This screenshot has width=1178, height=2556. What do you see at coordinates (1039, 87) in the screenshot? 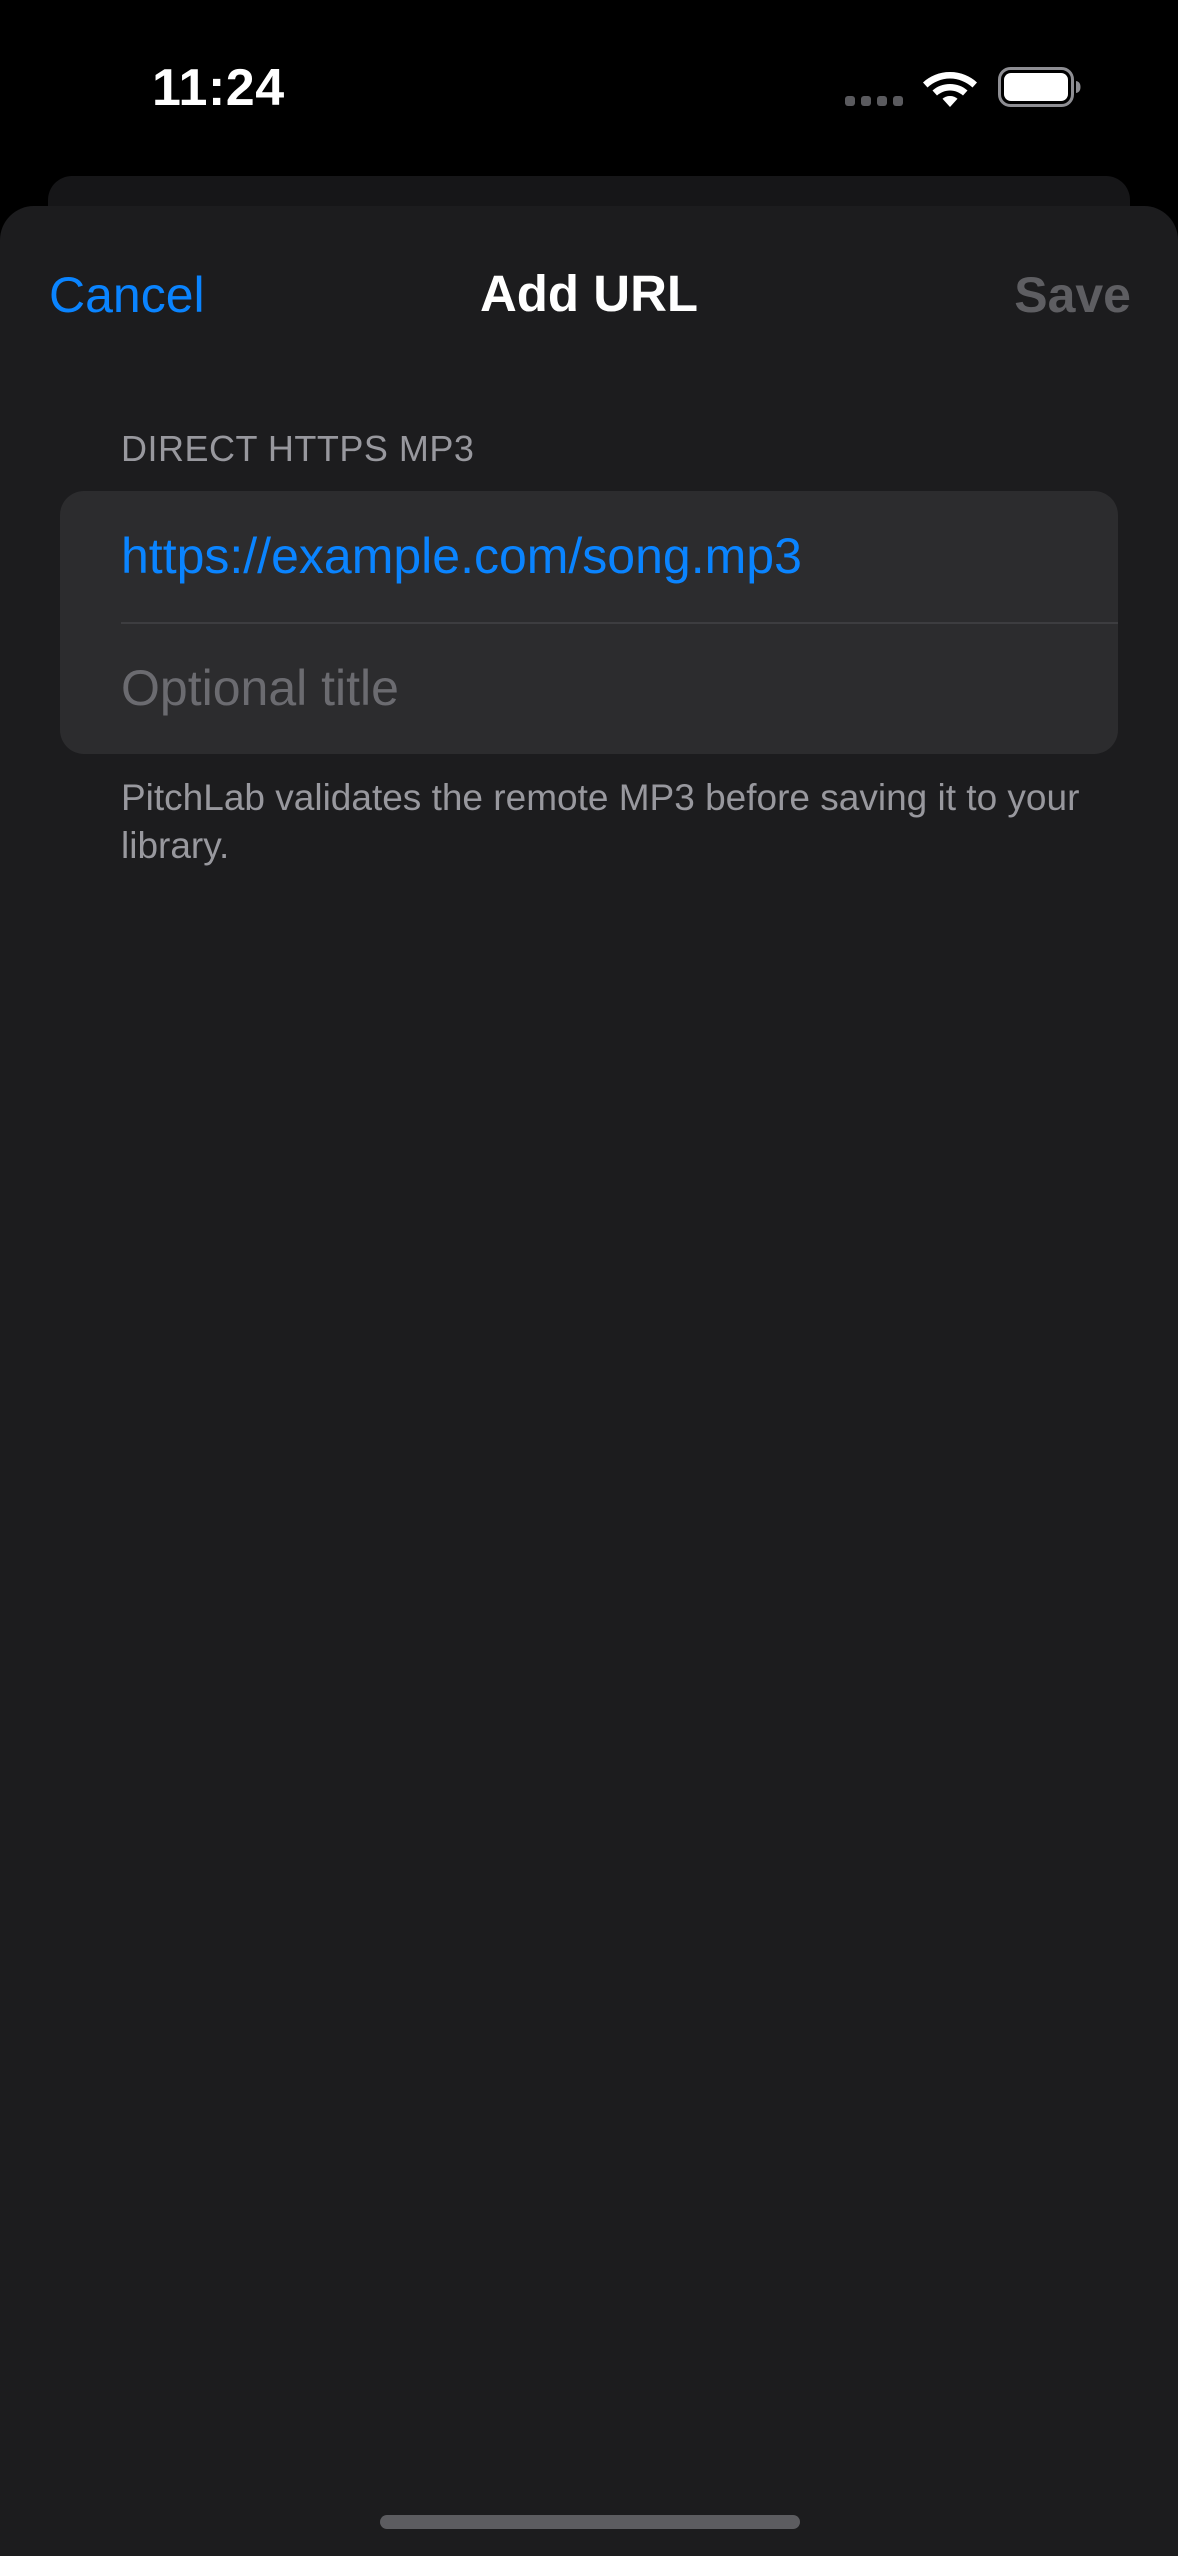
I see `battery-icon` at bounding box center [1039, 87].